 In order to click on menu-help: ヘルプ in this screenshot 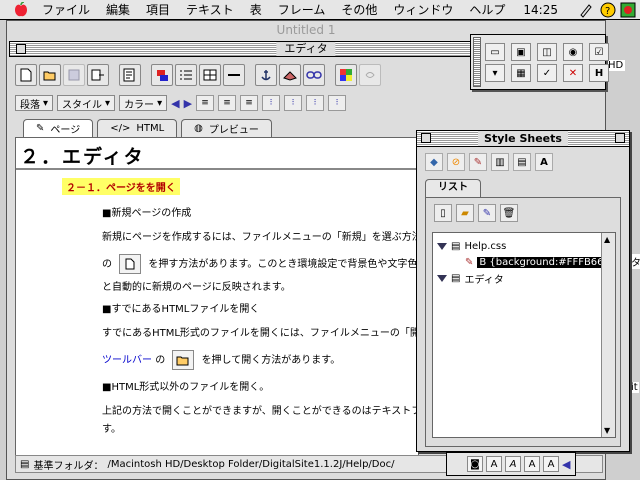, I will do `click(487, 9)`.